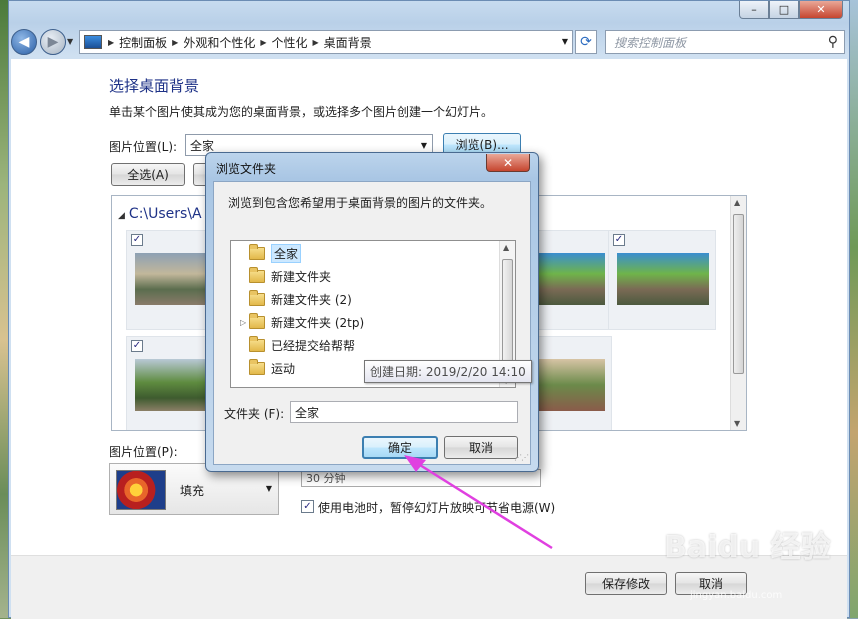  I want to click on dialog-close-button: ✕, so click(508, 163).